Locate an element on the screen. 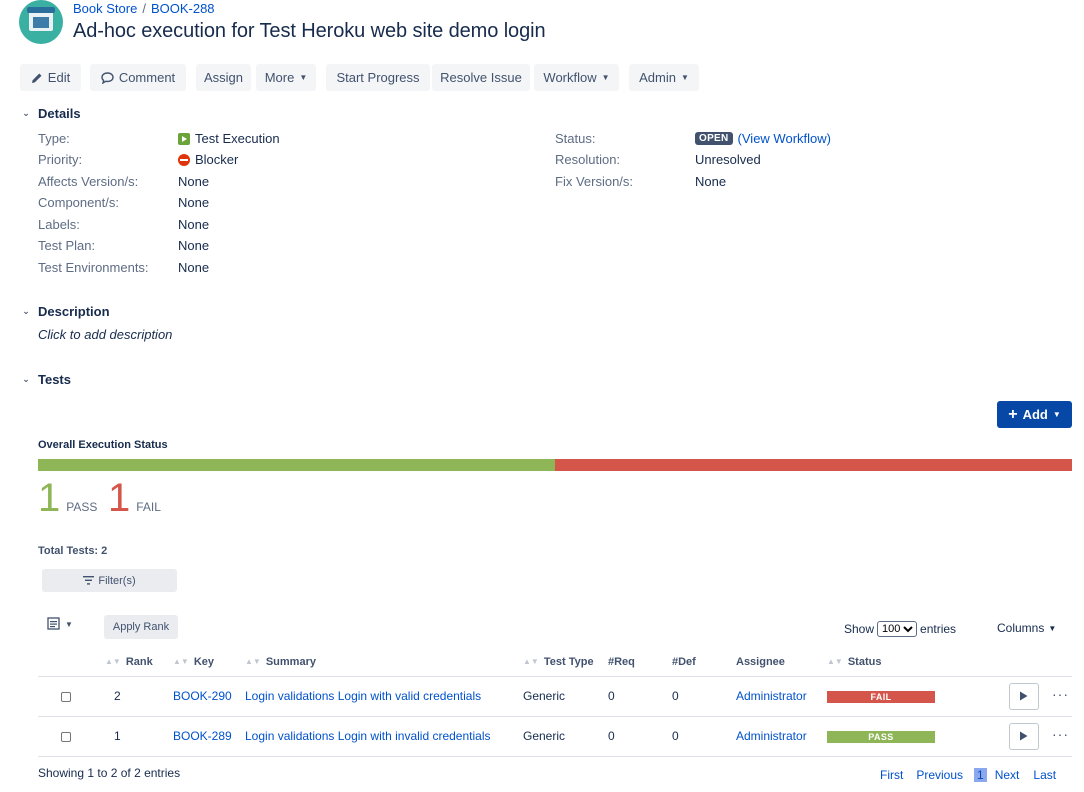 The image size is (1084, 792). add-test-button: + Add ▼ is located at coordinates (1034, 414).